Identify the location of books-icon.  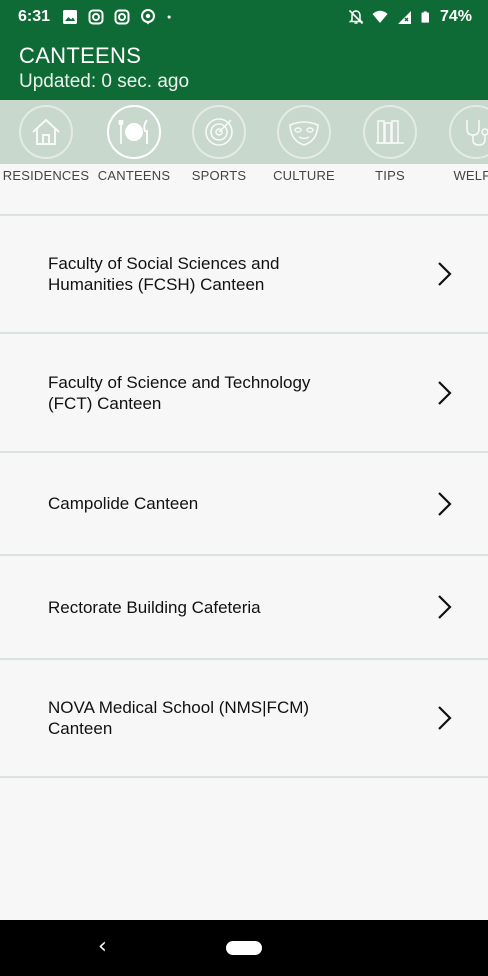
(390, 132).